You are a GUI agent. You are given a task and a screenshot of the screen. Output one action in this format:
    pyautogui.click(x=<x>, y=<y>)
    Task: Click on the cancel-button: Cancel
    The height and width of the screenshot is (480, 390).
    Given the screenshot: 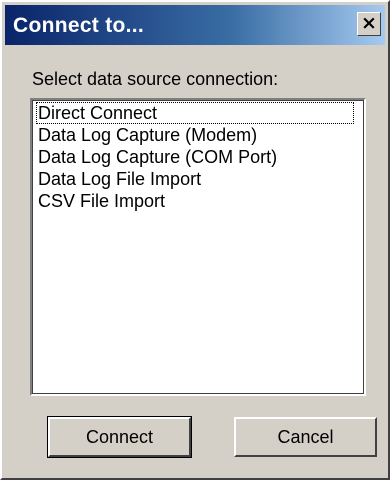 What is the action you would take?
    pyautogui.click(x=305, y=437)
    